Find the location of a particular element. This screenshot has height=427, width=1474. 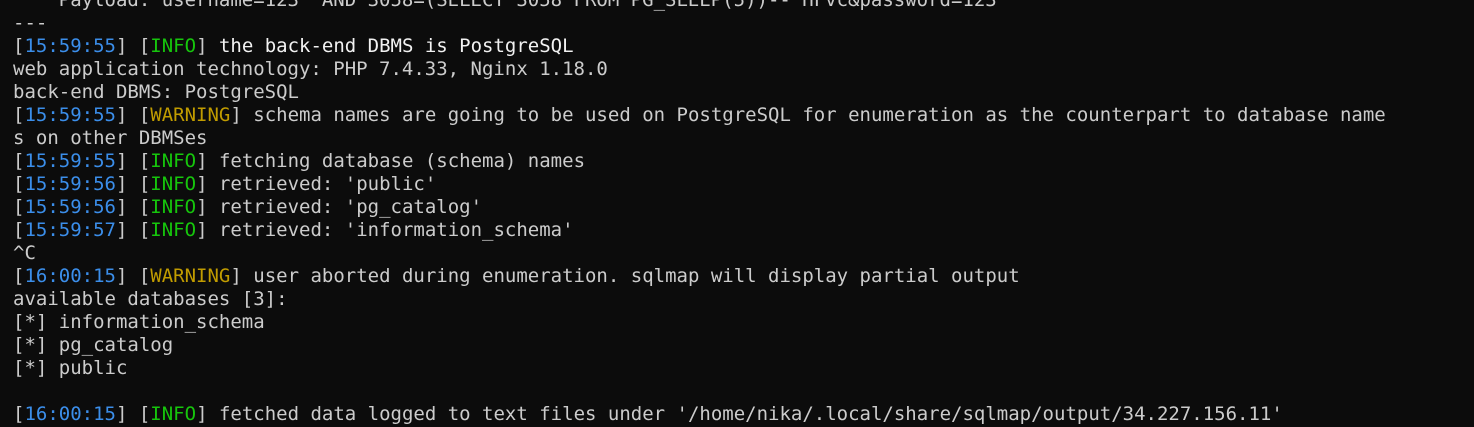

db-item: [*] information_schema is located at coordinates (743, 322).